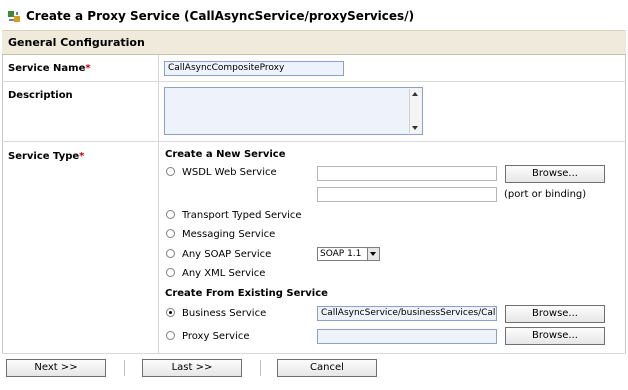 Image resolution: width=628 pixels, height=390 pixels. What do you see at coordinates (46, 156) in the screenshot?
I see `service-type-label: Service Type*` at bounding box center [46, 156].